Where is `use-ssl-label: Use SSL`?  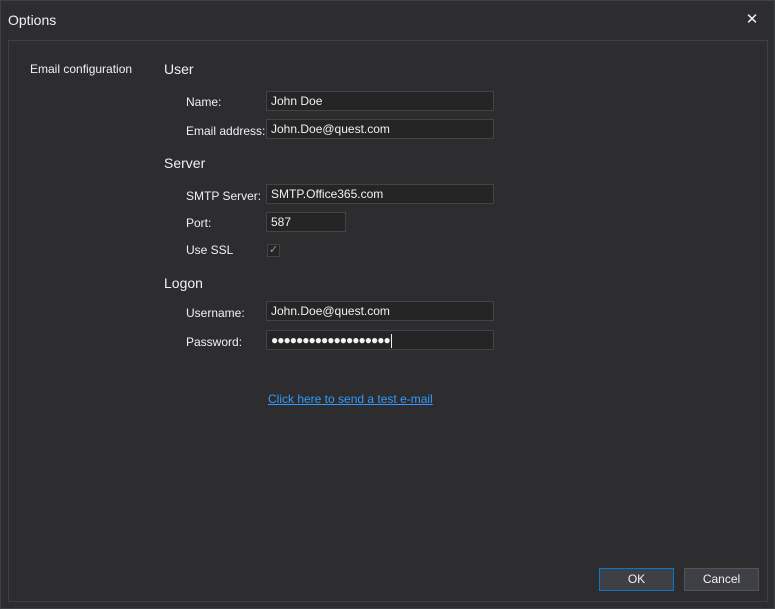
use-ssl-label: Use SSL is located at coordinates (210, 250).